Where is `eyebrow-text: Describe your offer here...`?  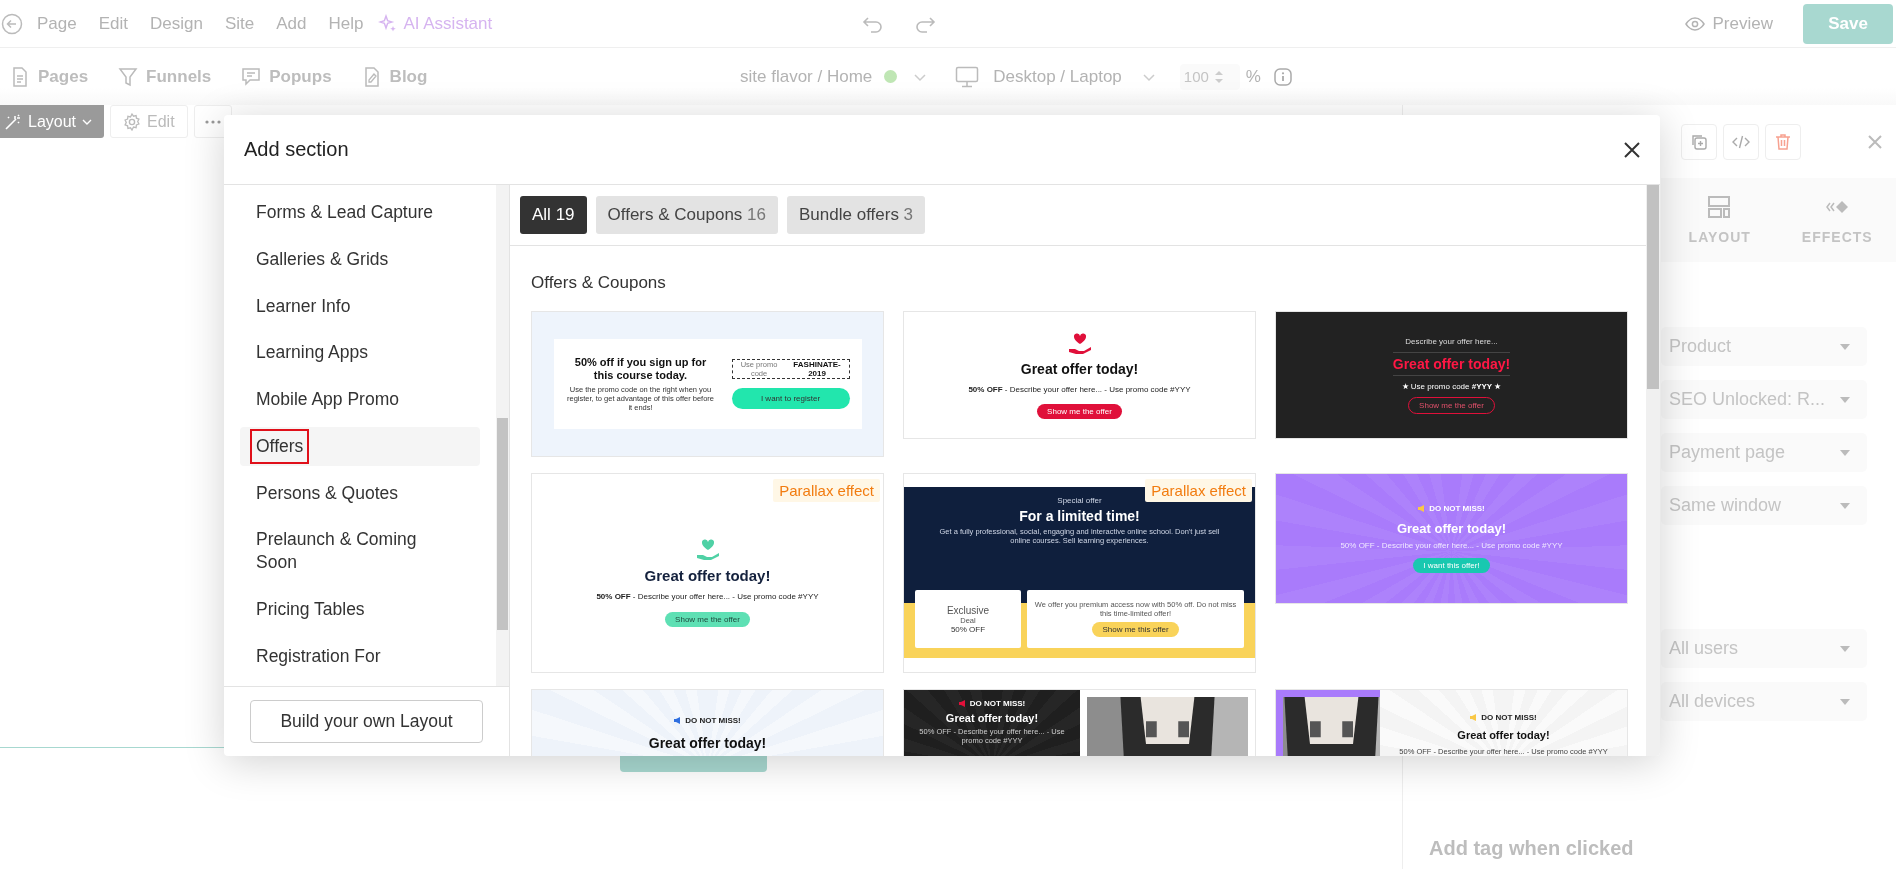 eyebrow-text: Describe your offer here... is located at coordinates (1451, 341).